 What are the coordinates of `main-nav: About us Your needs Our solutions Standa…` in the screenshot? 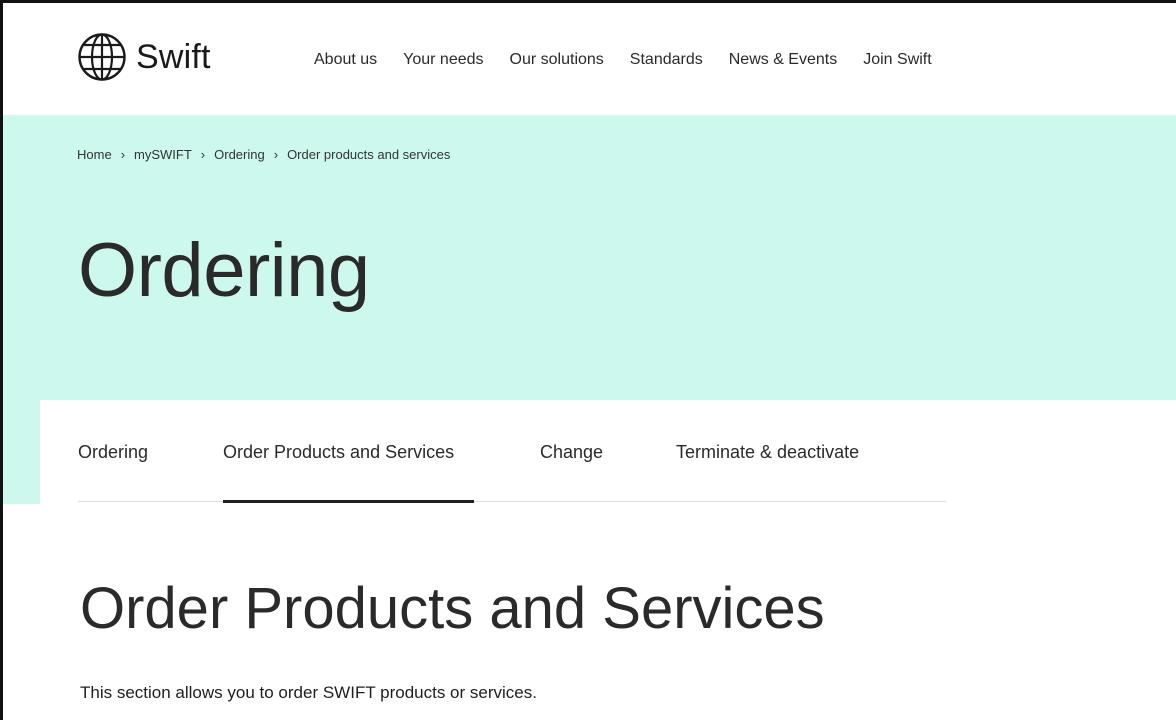 It's located at (636, 60).